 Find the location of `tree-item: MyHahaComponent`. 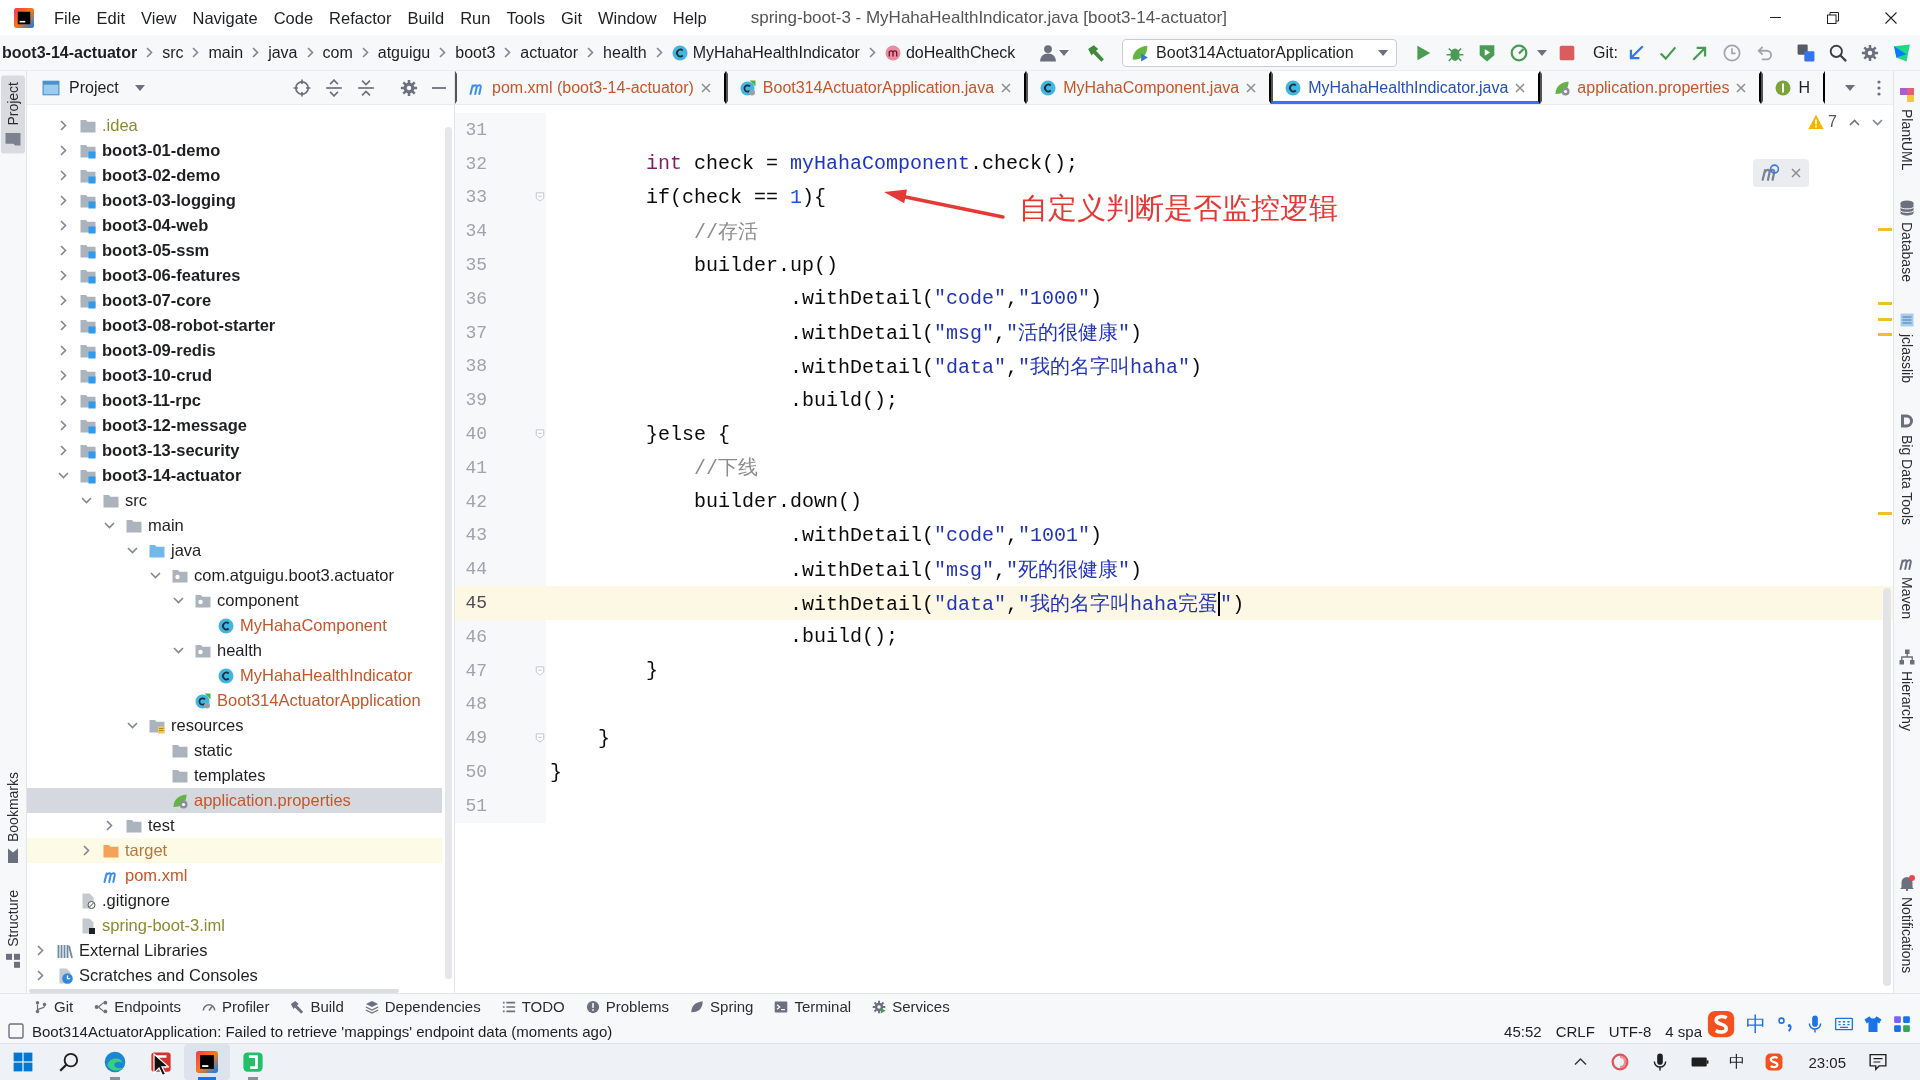

tree-item: MyHahaComponent is located at coordinates (234, 625).